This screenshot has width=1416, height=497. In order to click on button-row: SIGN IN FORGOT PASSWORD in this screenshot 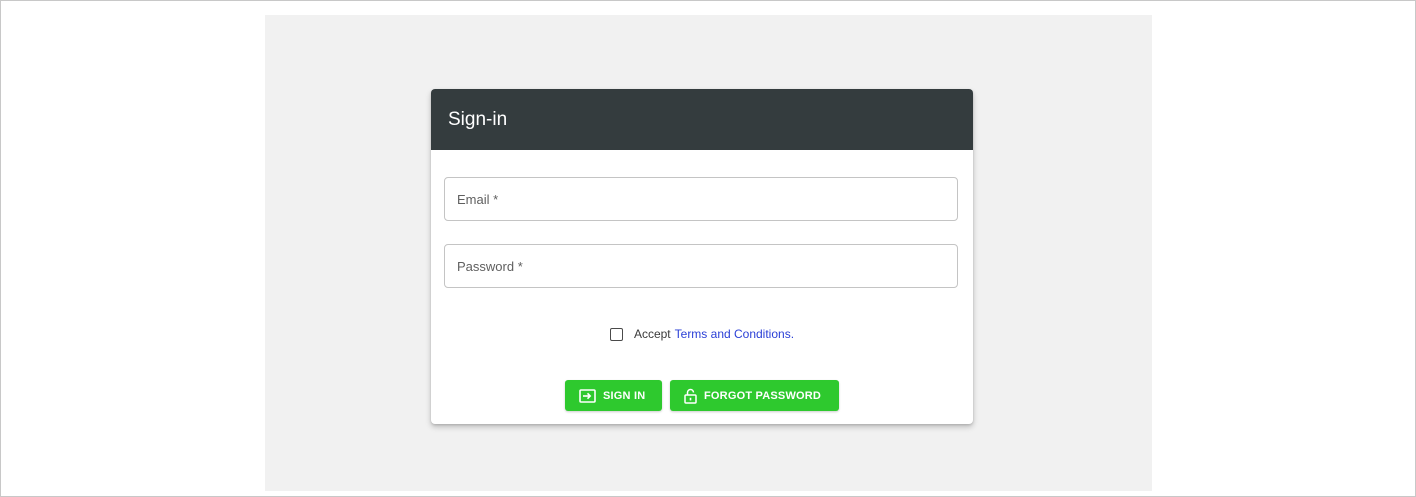, I will do `click(702, 395)`.